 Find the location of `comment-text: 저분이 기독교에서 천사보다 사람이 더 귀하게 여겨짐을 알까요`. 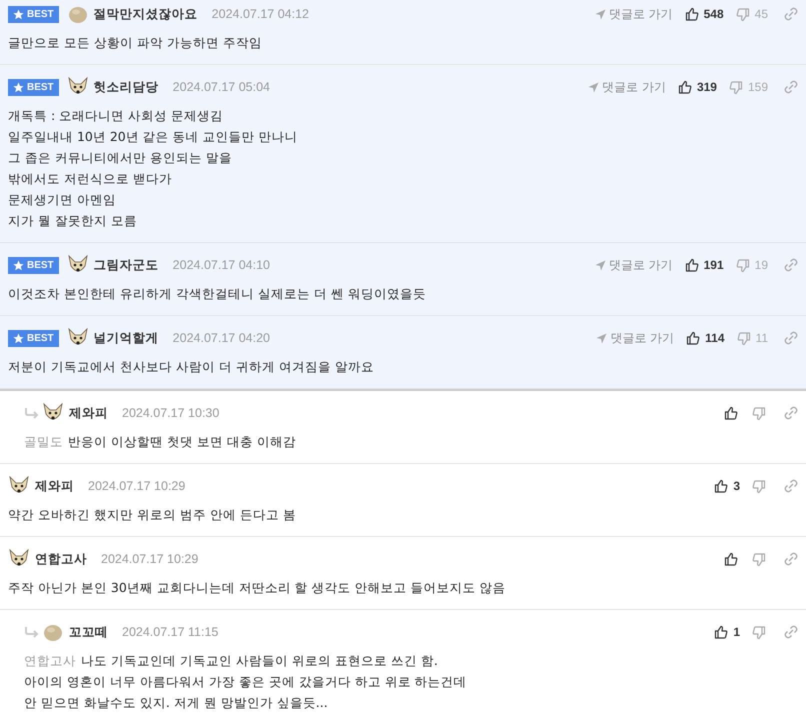

comment-text: 저분이 기독교에서 천사보다 사람이 더 귀하게 여겨짐을 알까요 is located at coordinates (191, 366).